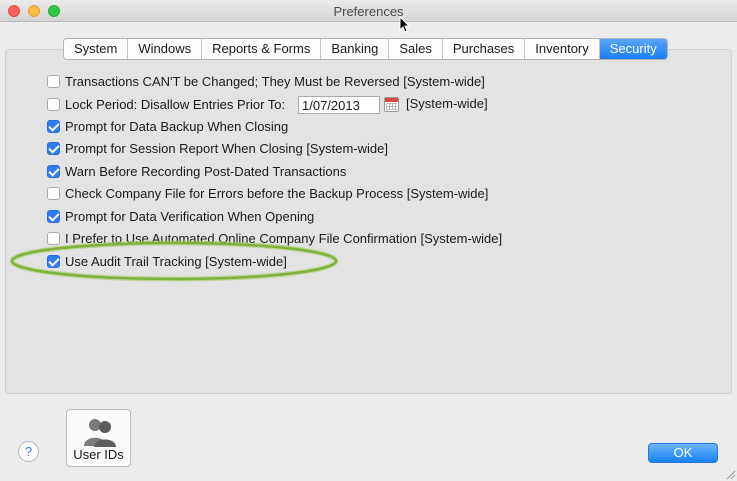 The width and height of the screenshot is (737, 481). Describe the element at coordinates (484, 49) in the screenshot. I see `tab-purchases: Purchases` at that location.